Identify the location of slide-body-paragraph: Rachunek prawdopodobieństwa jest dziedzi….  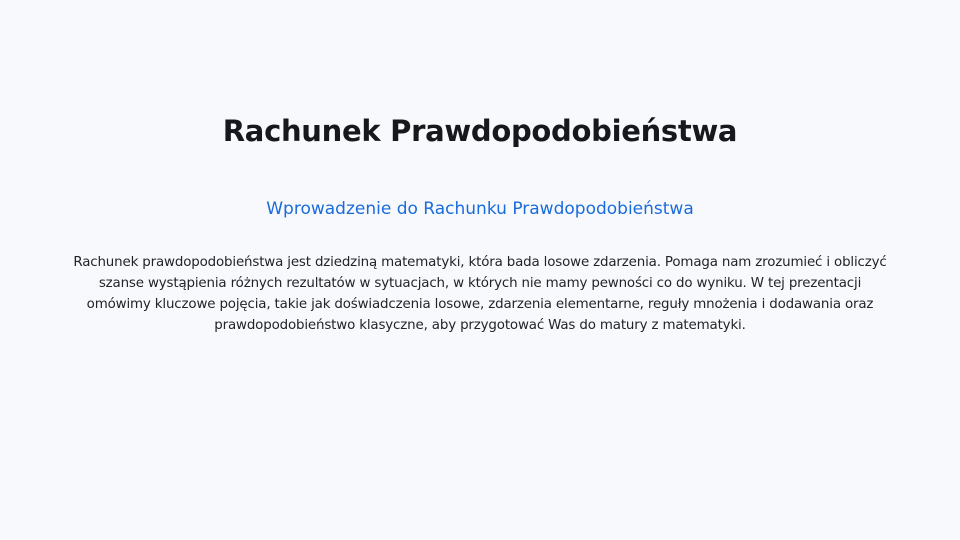
(480, 294).